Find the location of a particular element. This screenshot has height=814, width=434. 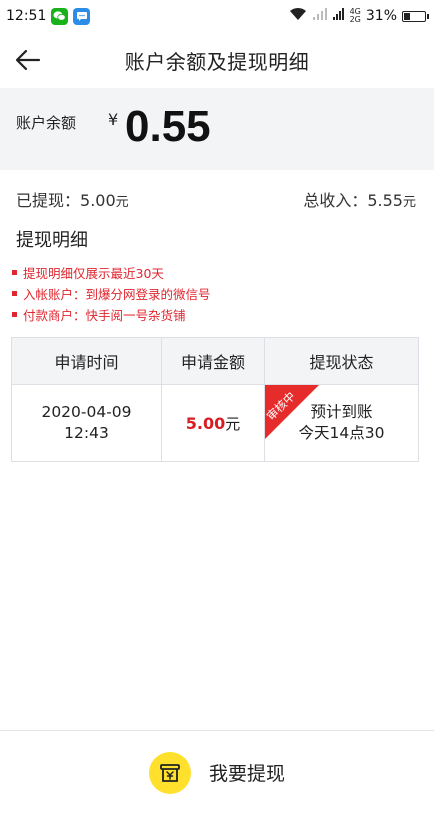

arrow-left-icon is located at coordinates (28, 60).